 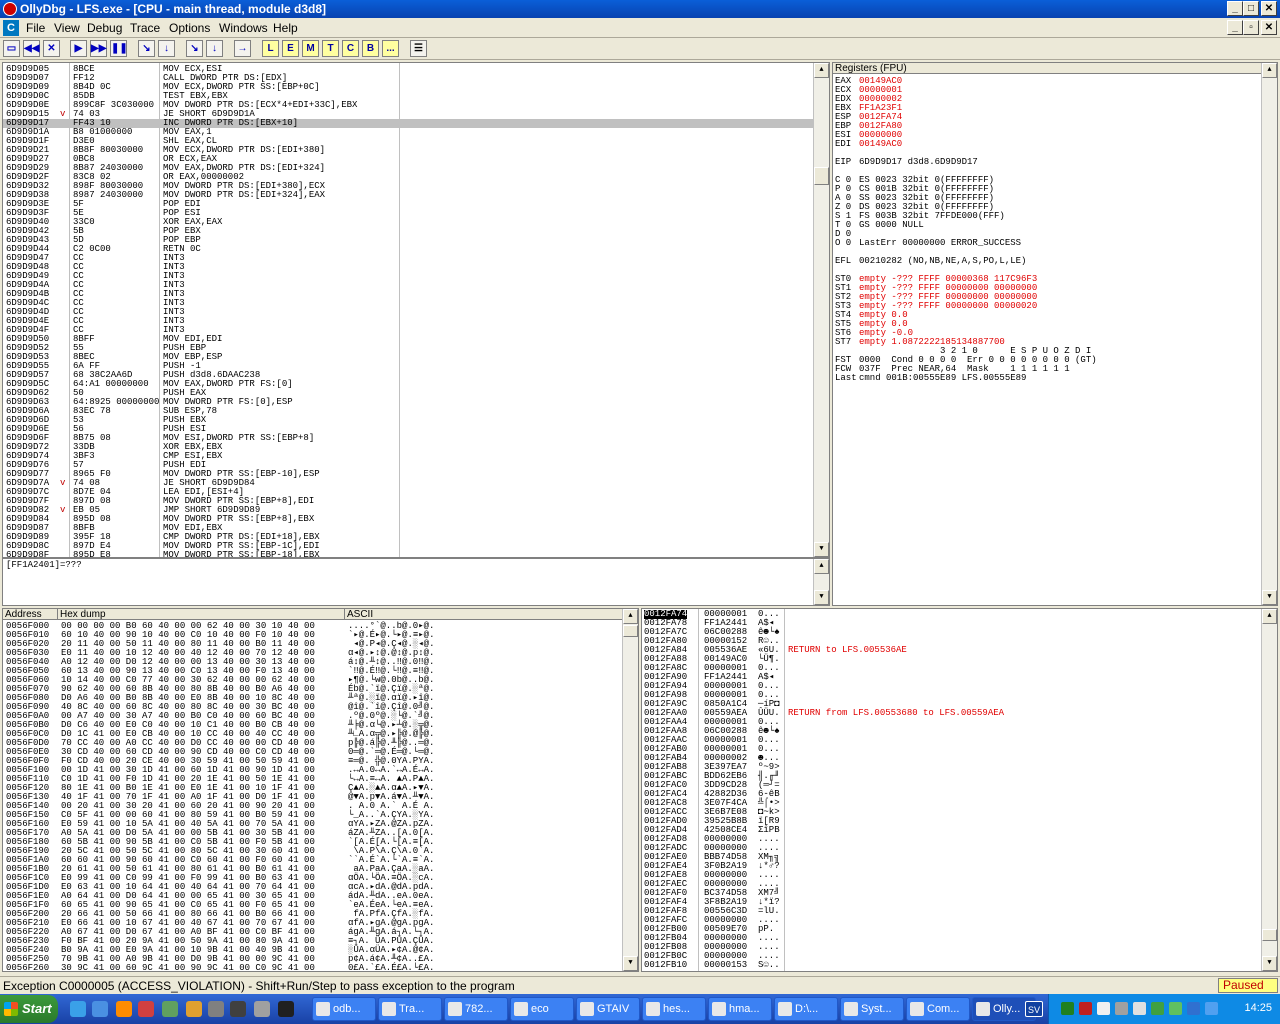 What do you see at coordinates (409, 465) in the screenshot?
I see `disasm-row: 6D9D9D76 57 PUSH EDI` at bounding box center [409, 465].